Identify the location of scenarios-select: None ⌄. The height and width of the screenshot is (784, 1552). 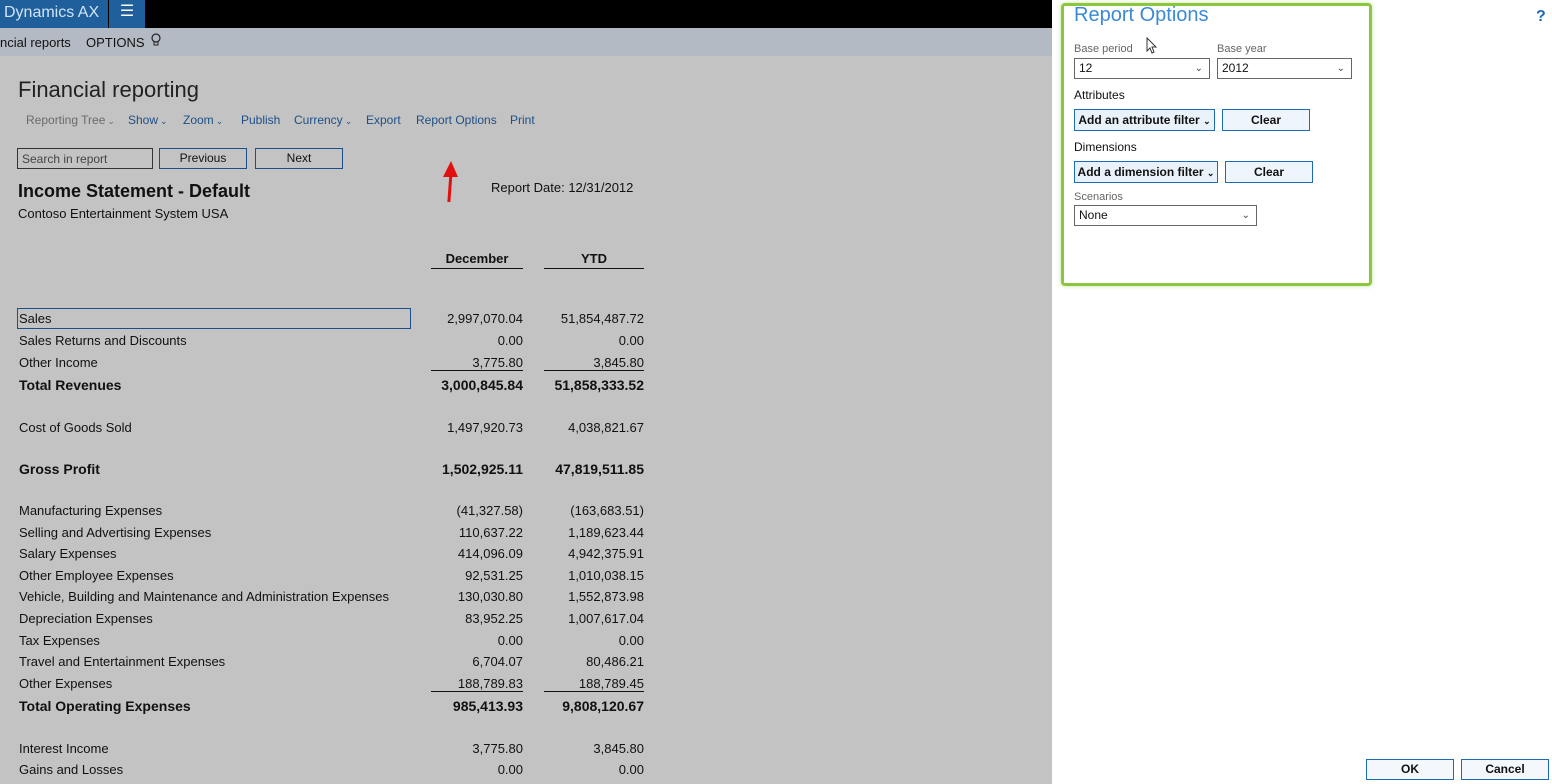
(1165, 215).